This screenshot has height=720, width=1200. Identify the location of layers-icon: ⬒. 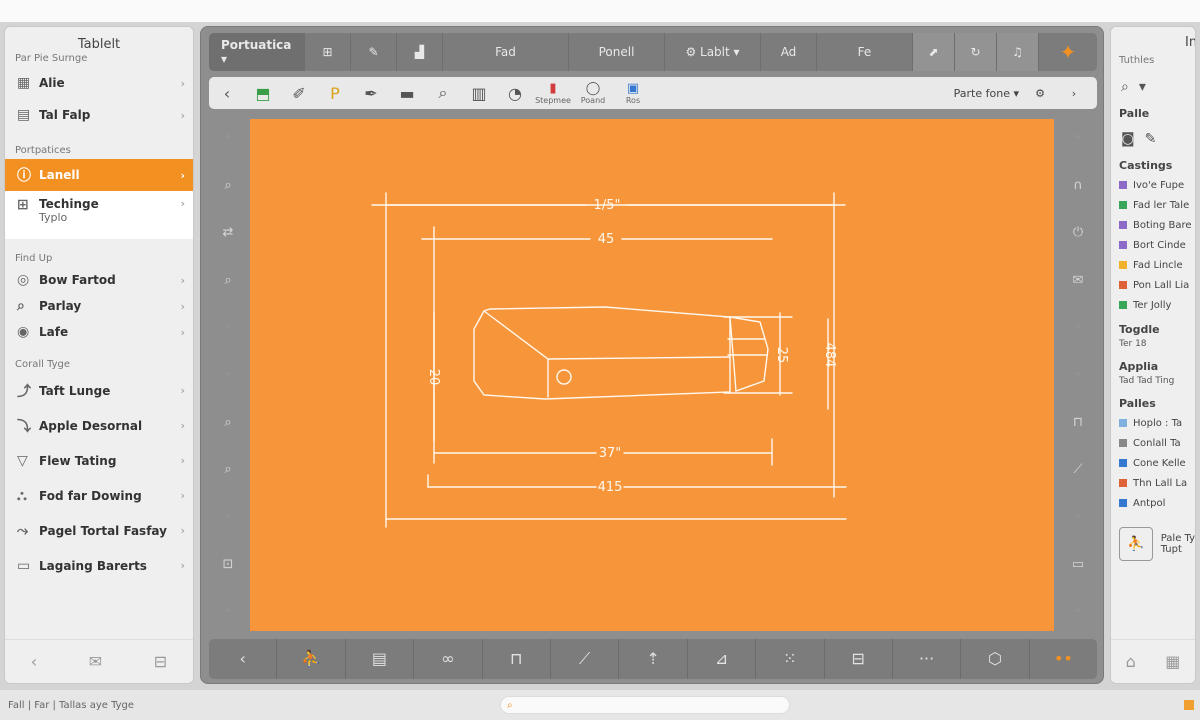
(263, 93).